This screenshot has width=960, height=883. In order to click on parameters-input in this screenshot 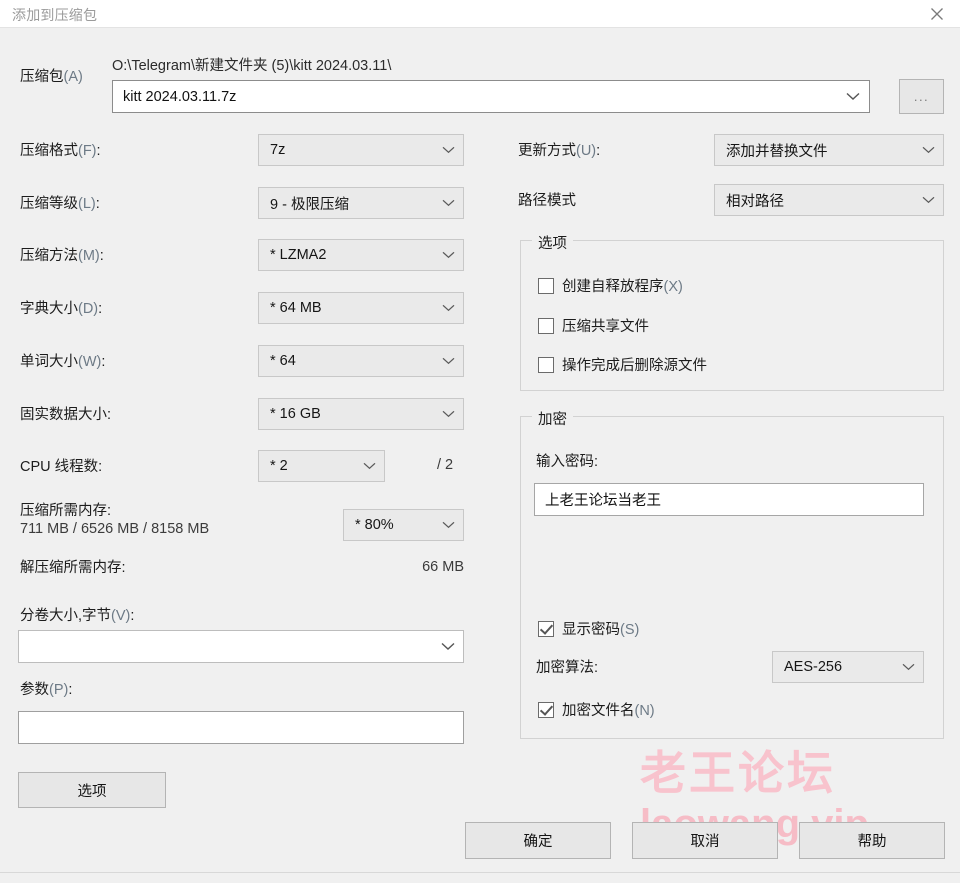, I will do `click(241, 727)`.